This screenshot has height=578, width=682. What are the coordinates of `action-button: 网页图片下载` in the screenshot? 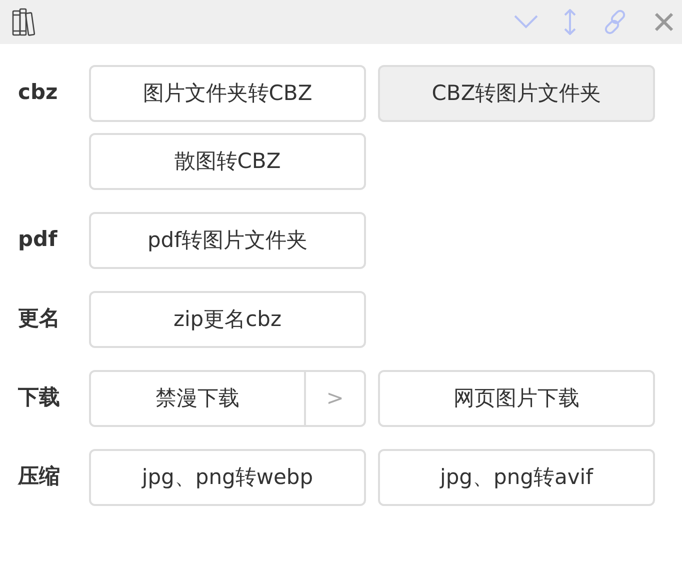 It's located at (516, 398).